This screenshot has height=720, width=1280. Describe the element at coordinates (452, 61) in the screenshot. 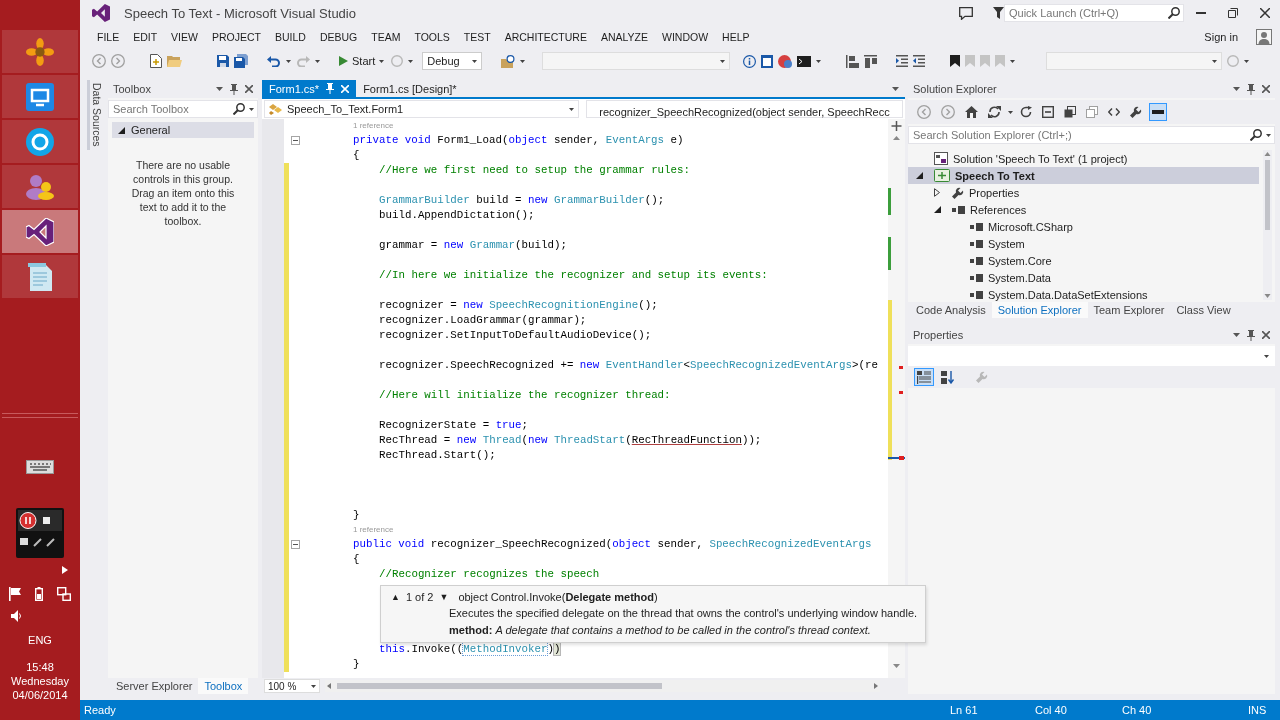

I see `configuration-dropdown: Debug` at that location.